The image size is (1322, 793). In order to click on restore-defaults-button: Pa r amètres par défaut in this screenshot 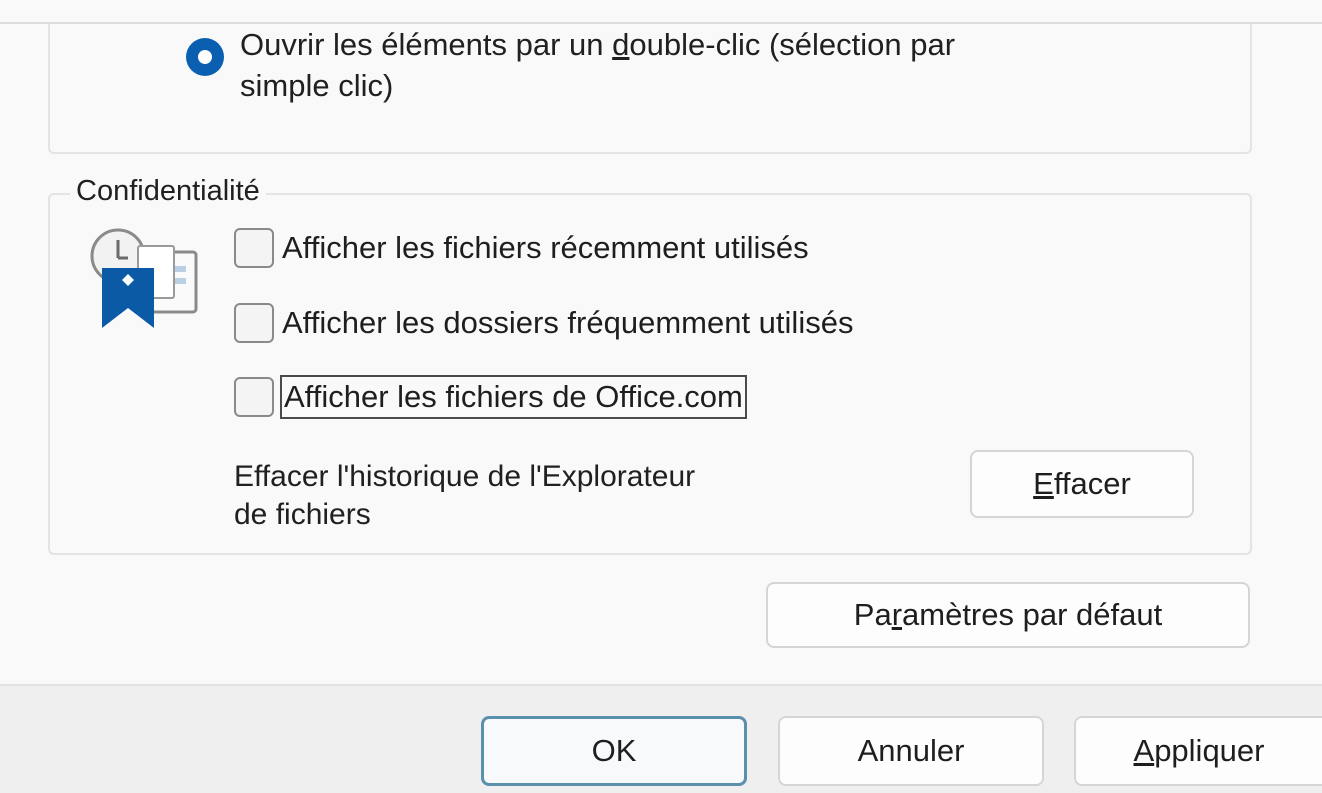, I will do `click(1008, 615)`.